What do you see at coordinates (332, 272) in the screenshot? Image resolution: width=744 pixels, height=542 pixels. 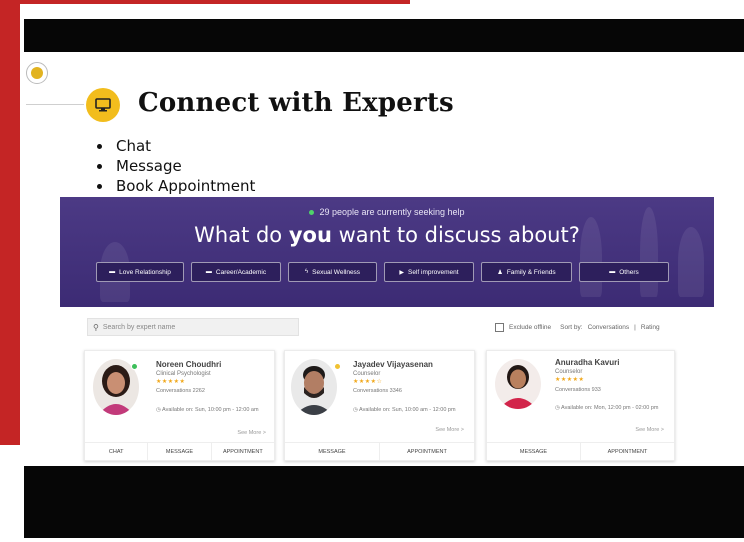 I see `category-sexual-wellness: ϟ Sexual Wellness` at bounding box center [332, 272].